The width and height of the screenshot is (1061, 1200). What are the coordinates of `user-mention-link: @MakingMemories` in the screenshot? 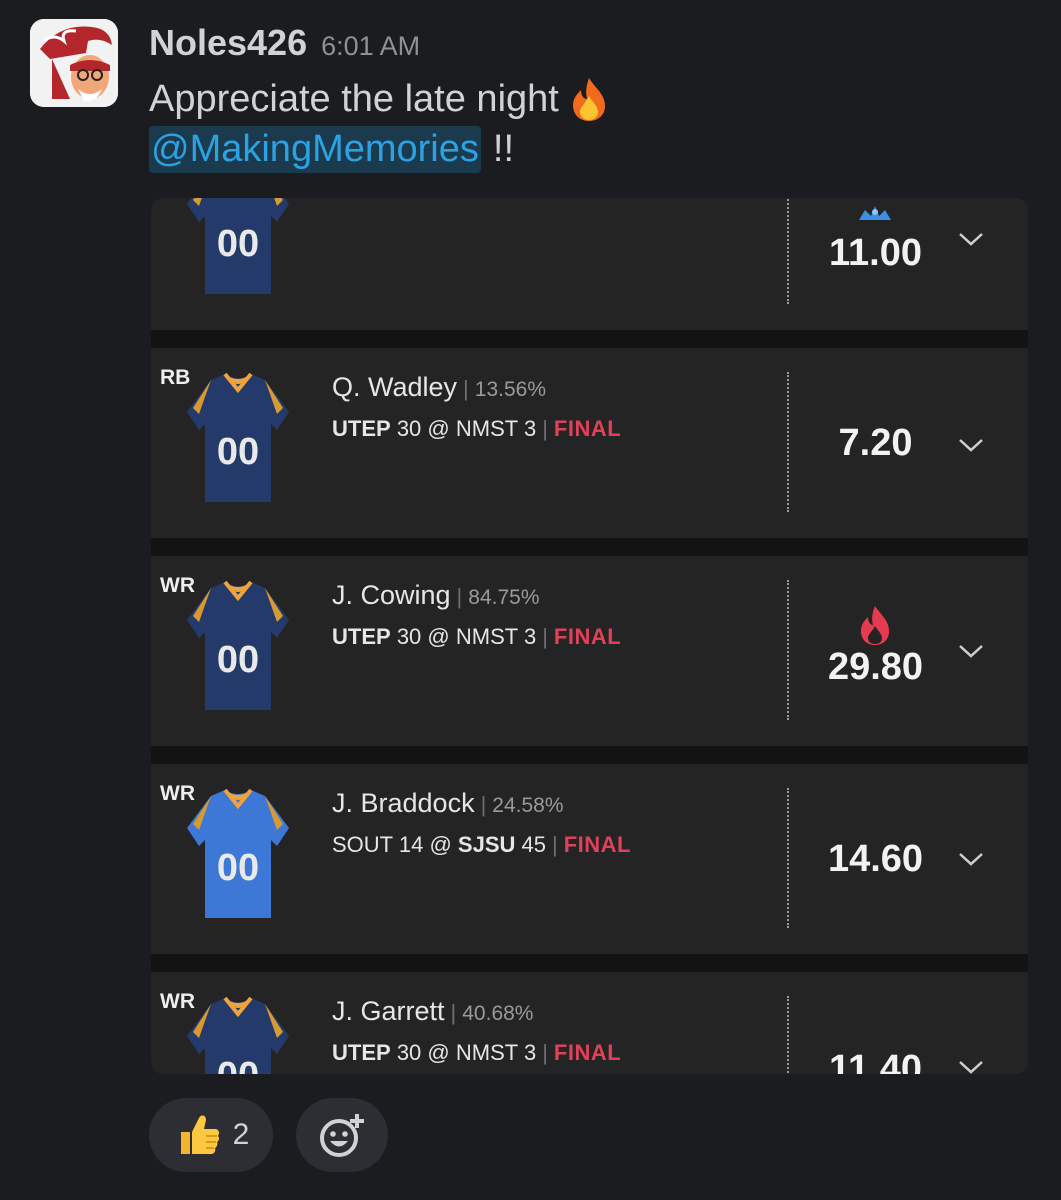 It's located at (315, 149).